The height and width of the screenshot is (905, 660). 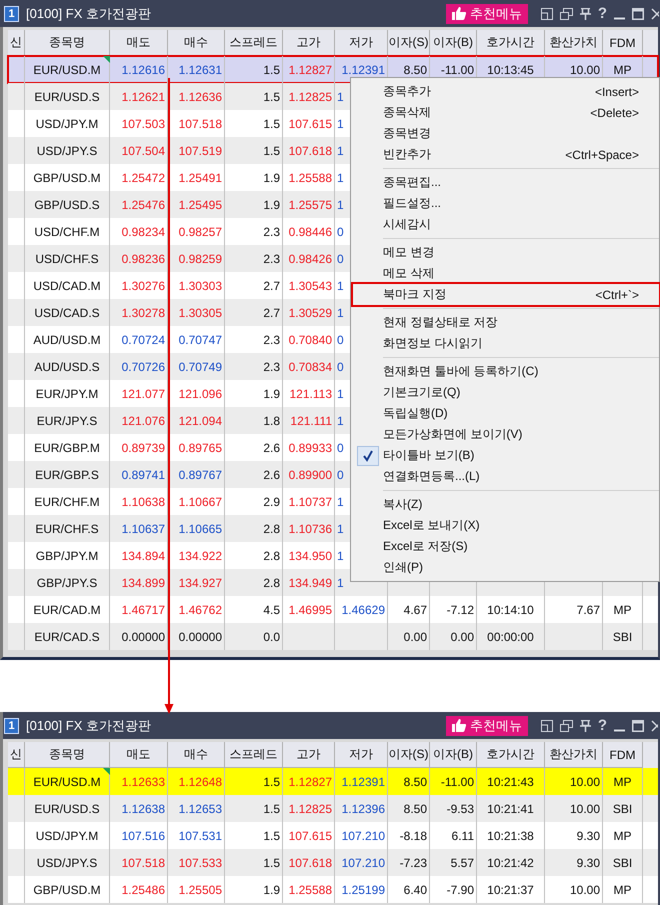 I want to click on table-cell: 1.12638, so click(x=143, y=809).